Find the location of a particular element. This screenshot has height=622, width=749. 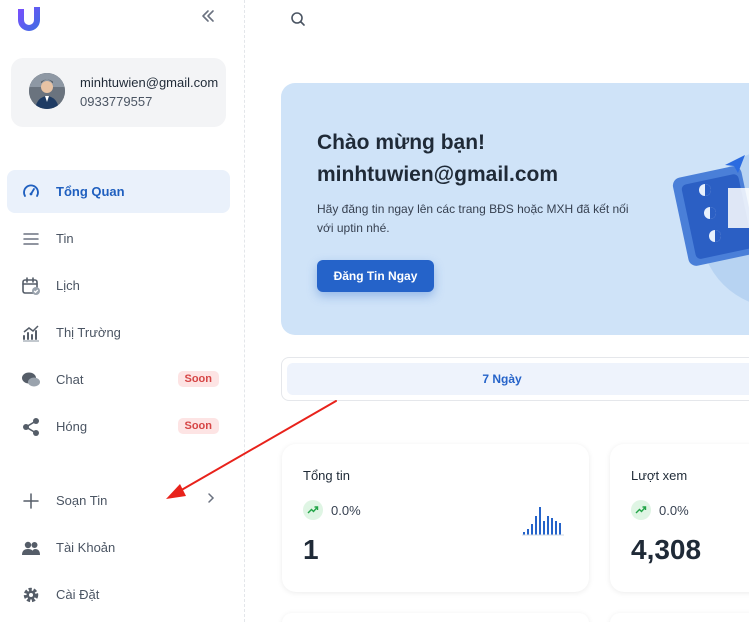

gear-icon is located at coordinates (31, 595).